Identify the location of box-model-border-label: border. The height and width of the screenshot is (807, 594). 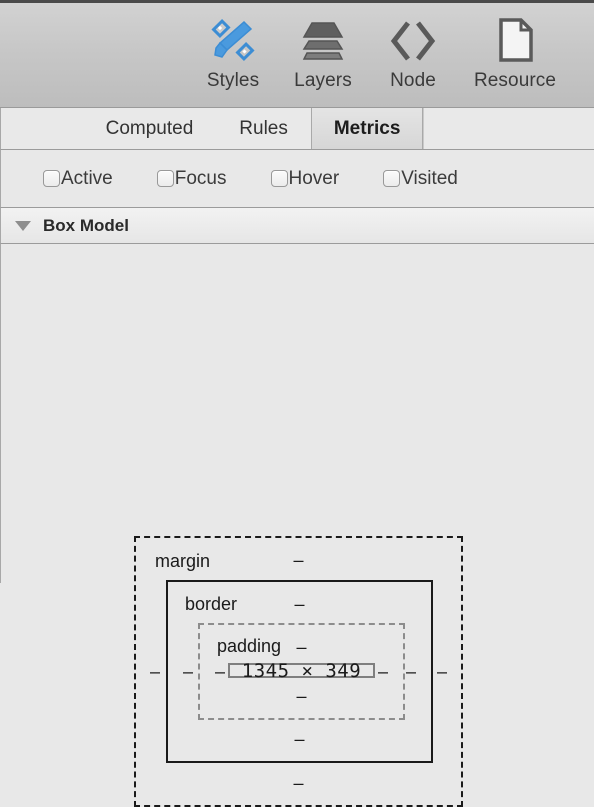
(211, 604).